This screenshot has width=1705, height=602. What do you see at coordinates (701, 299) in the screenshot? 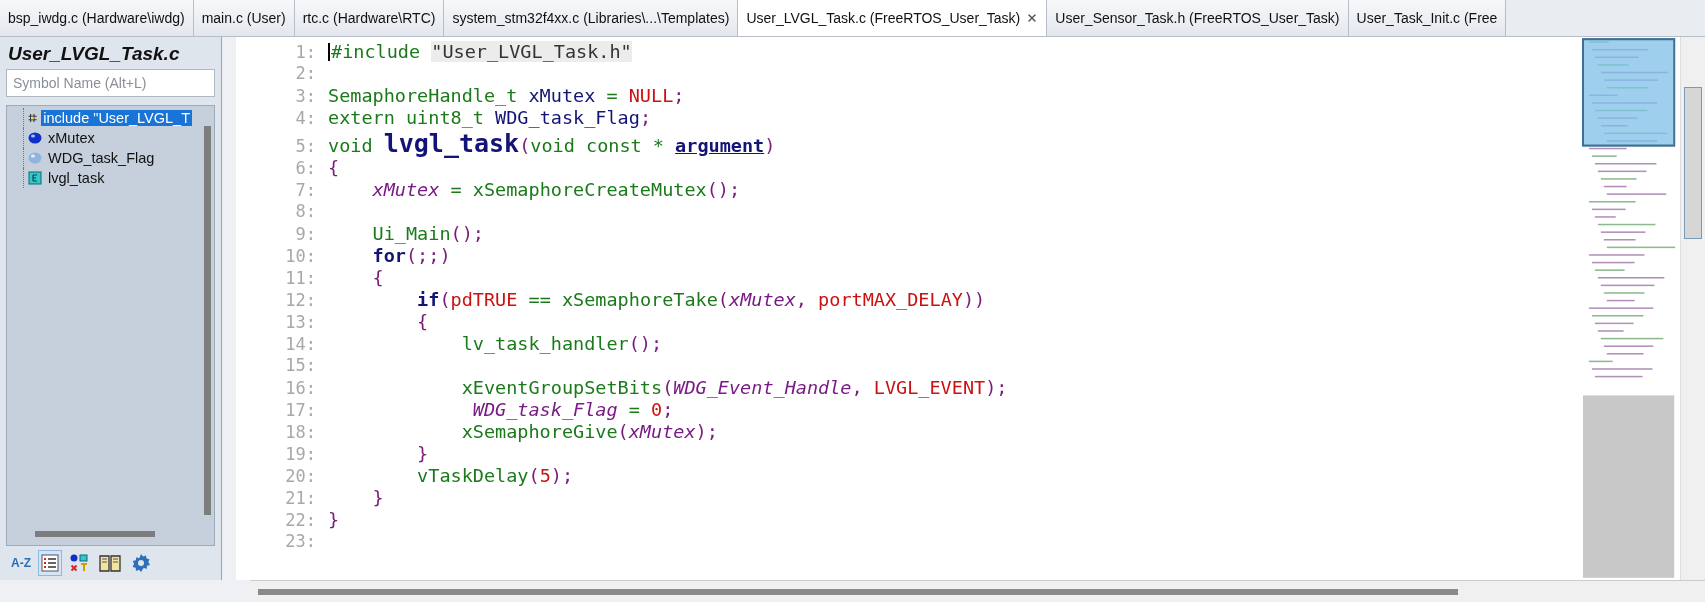
I see `code-line: if(pdTRUE == xSemaphoreTake(xMutex, portMAX_DELAY))` at bounding box center [701, 299].